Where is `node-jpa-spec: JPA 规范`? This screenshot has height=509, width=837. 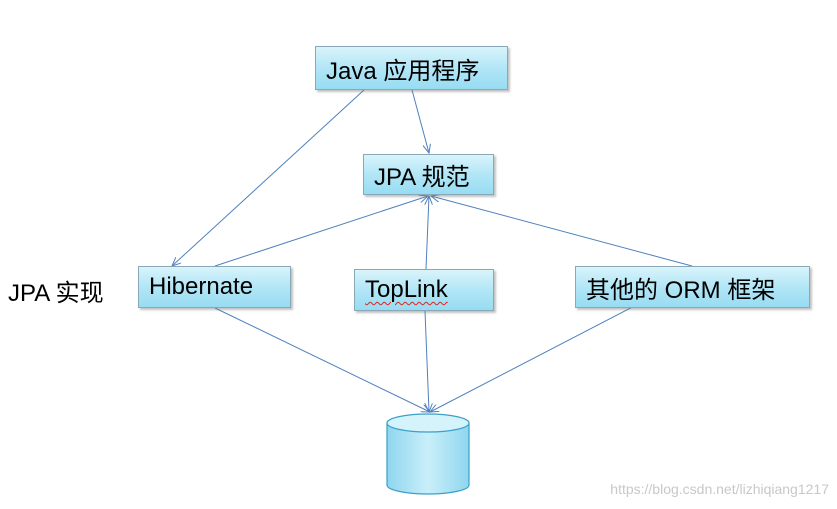
node-jpa-spec: JPA 规范 is located at coordinates (428, 174).